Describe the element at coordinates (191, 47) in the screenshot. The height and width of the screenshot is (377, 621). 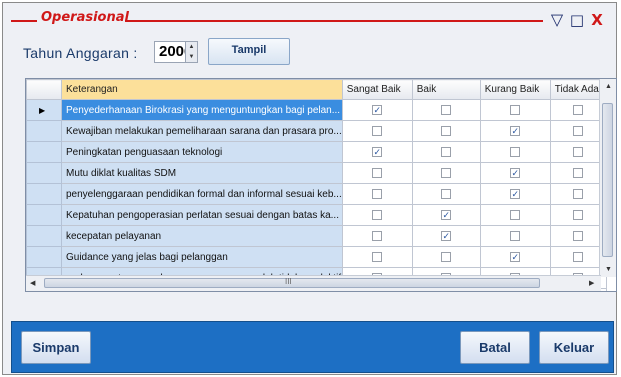
I see `spin-up-icon: ▲` at that location.